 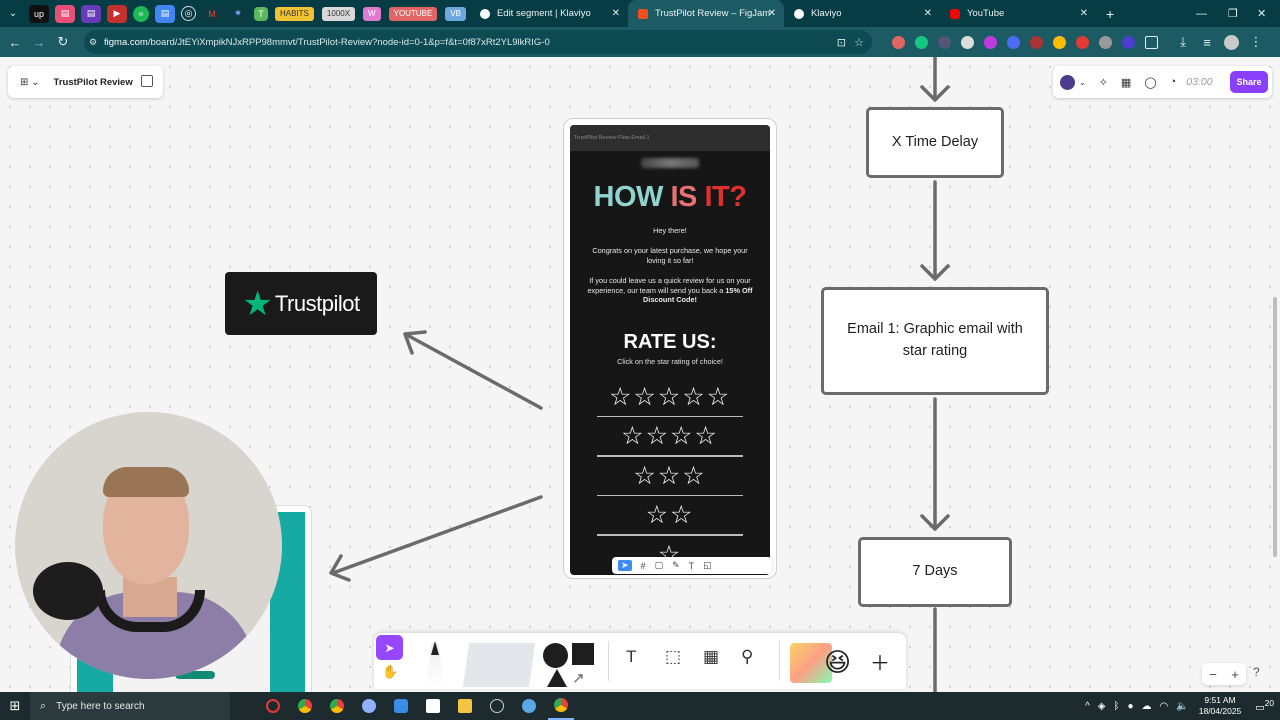 What do you see at coordinates (583, 654) in the screenshot?
I see `square-shape-icon` at bounding box center [583, 654].